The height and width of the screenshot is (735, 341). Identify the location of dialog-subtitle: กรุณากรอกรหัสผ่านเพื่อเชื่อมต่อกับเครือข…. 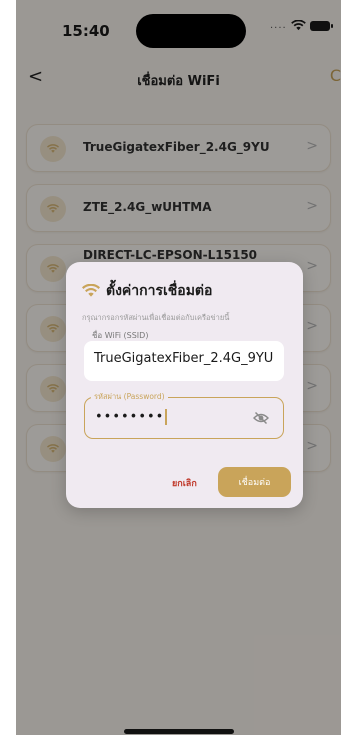
(156, 317).